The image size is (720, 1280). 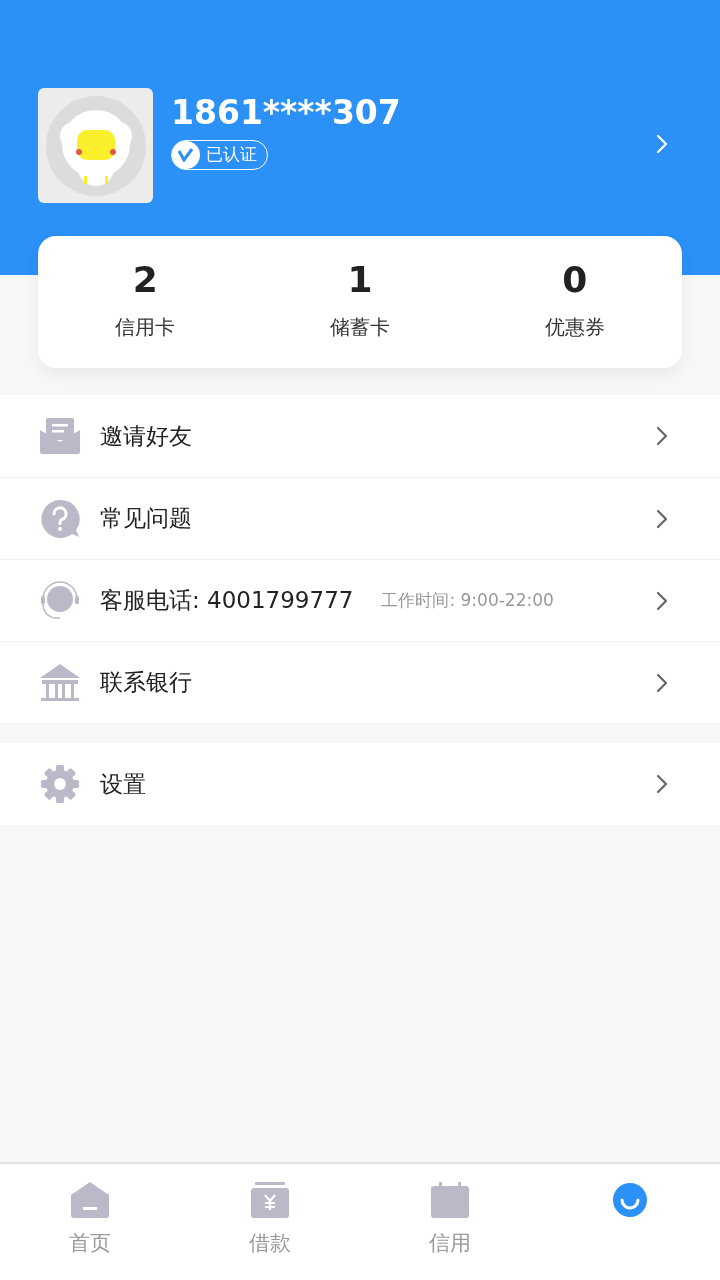 I want to click on verified-icon, so click(x=186, y=155).